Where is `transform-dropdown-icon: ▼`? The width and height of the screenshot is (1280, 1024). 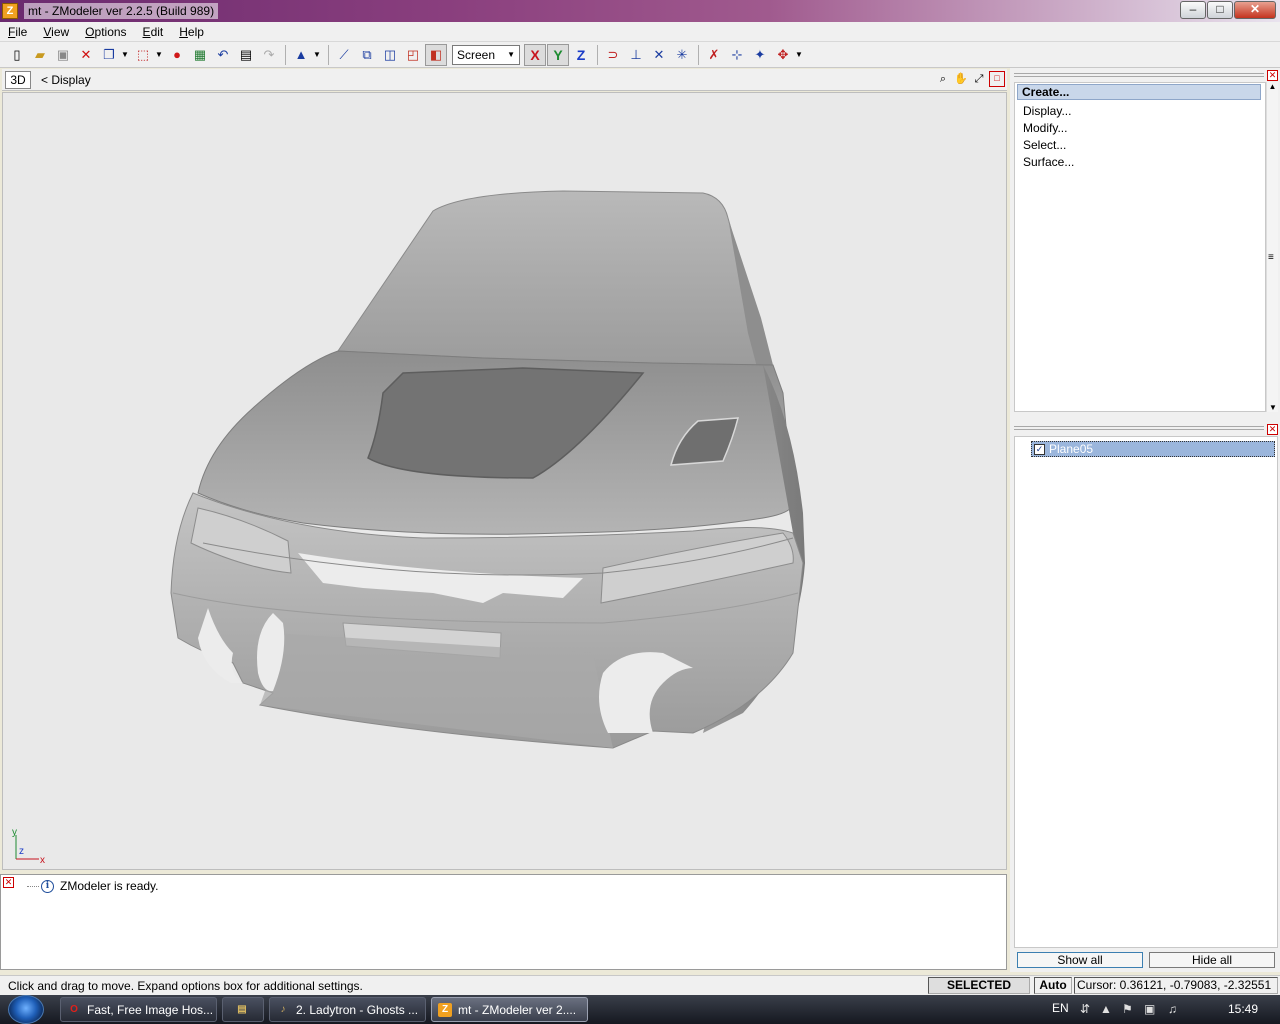 transform-dropdown-icon: ▼ is located at coordinates (799, 54).